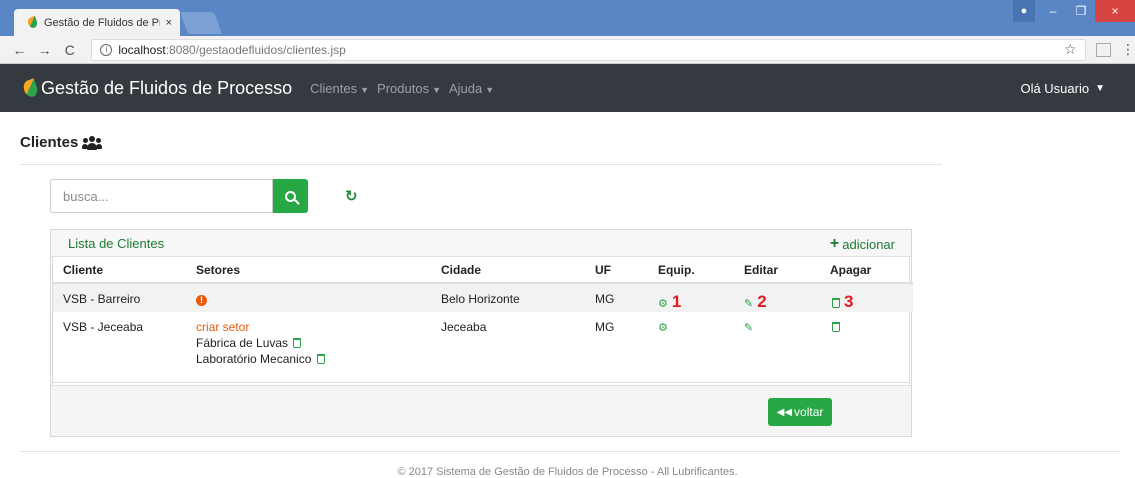 The image size is (1135, 478). I want to click on browser-tabstrip: Gestão de Fluidos de Pro × ● – ❐ ×, so click(567, 18).